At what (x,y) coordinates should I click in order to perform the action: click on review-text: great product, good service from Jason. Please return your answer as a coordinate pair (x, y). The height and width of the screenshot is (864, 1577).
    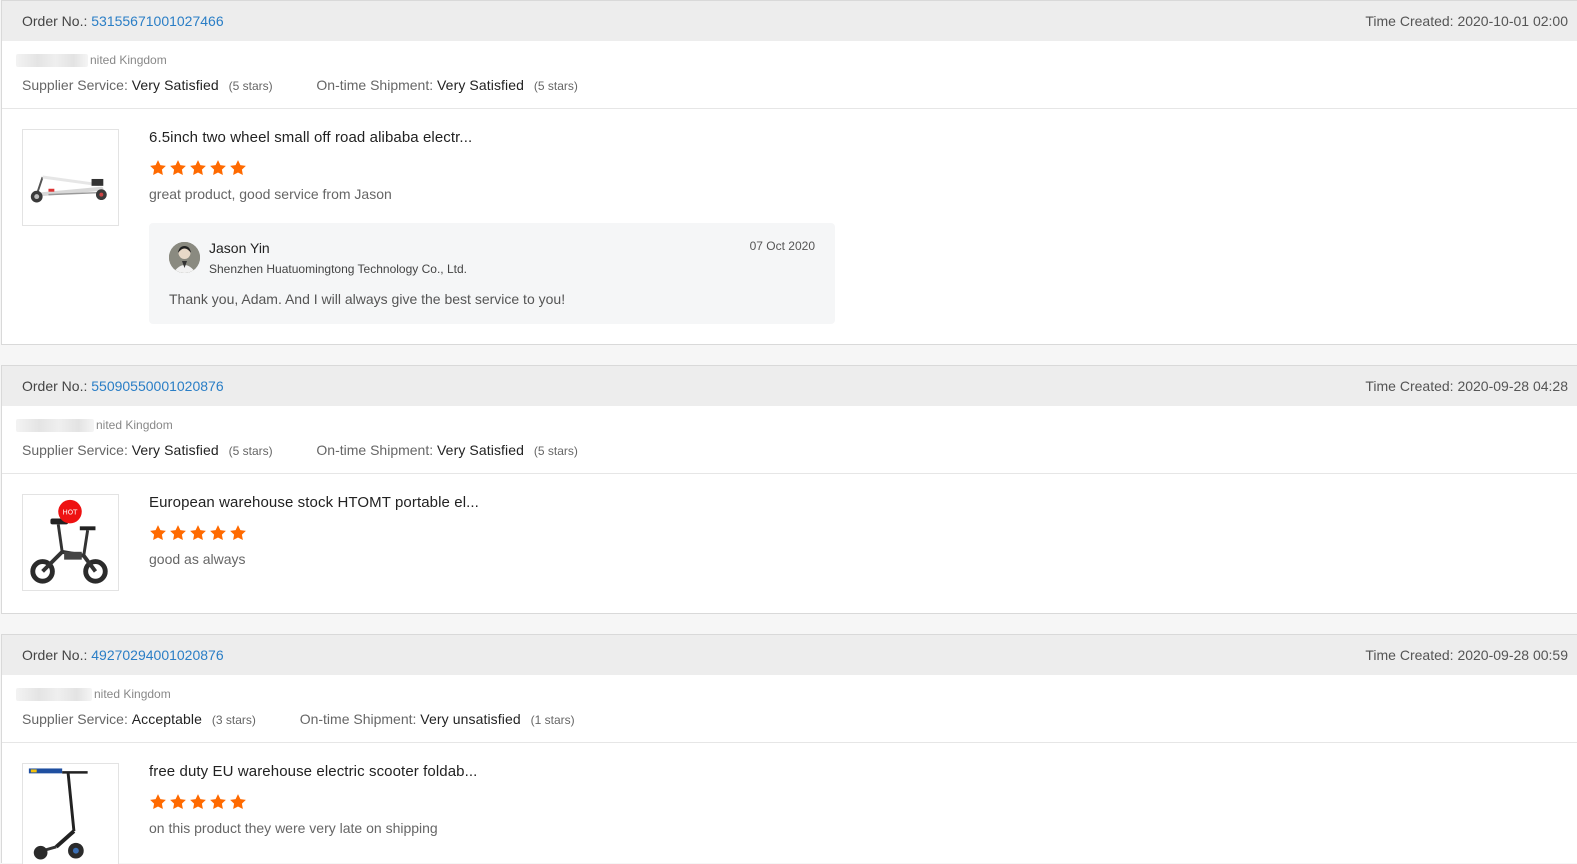
    Looking at the image, I should click on (270, 194).